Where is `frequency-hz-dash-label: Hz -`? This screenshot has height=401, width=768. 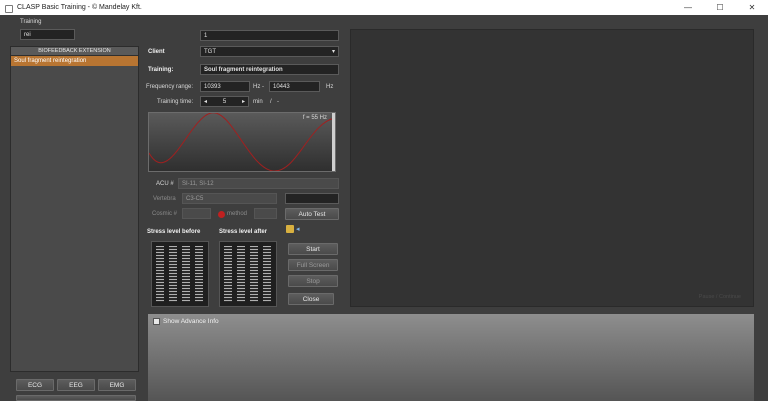 frequency-hz-dash-label: Hz - is located at coordinates (258, 87).